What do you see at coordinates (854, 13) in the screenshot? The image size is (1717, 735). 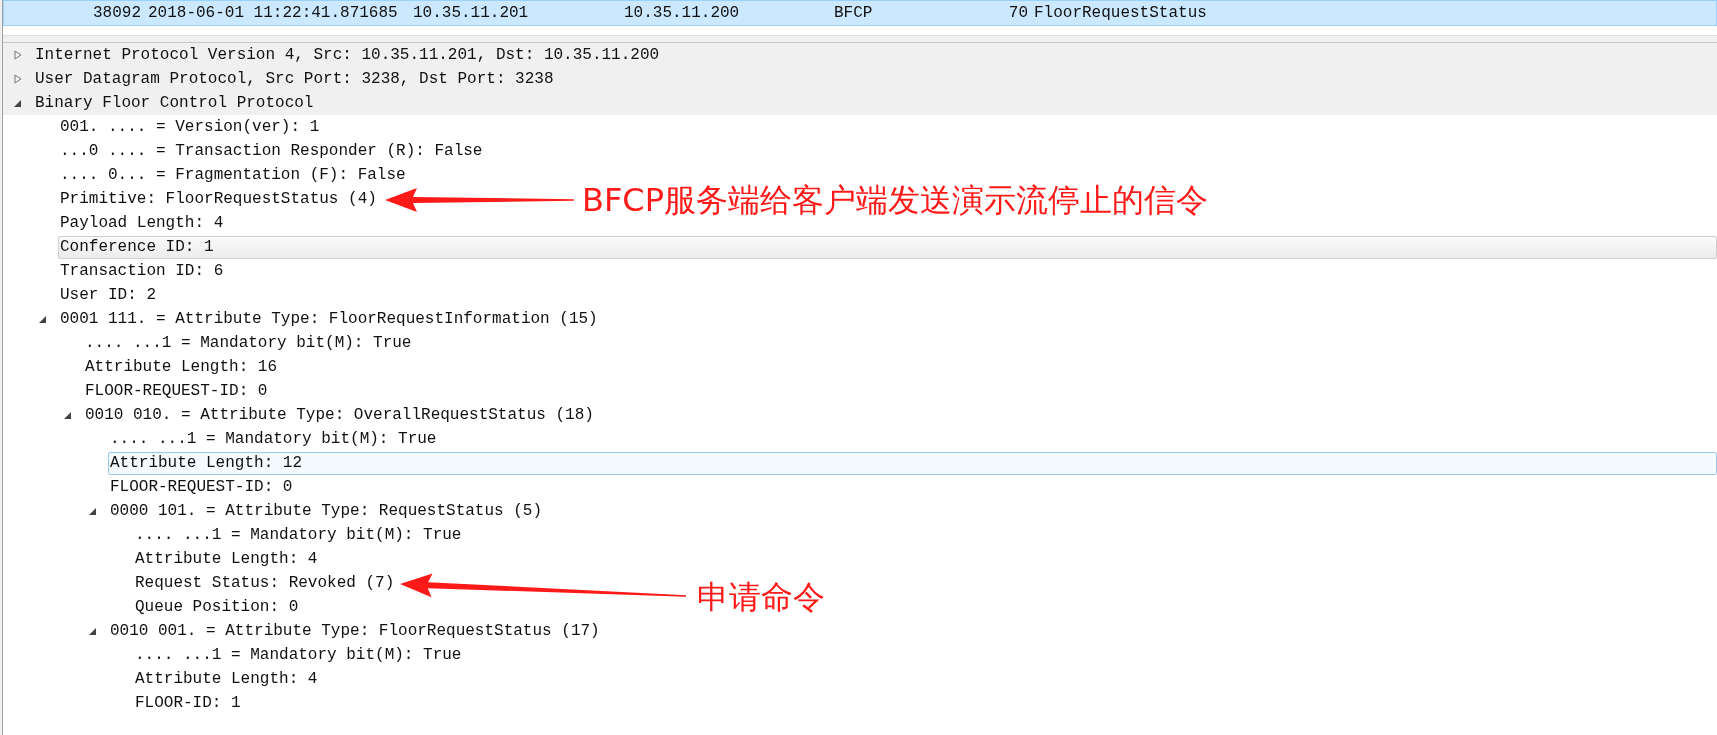 I see `packet-protocol: BFCP` at bounding box center [854, 13].